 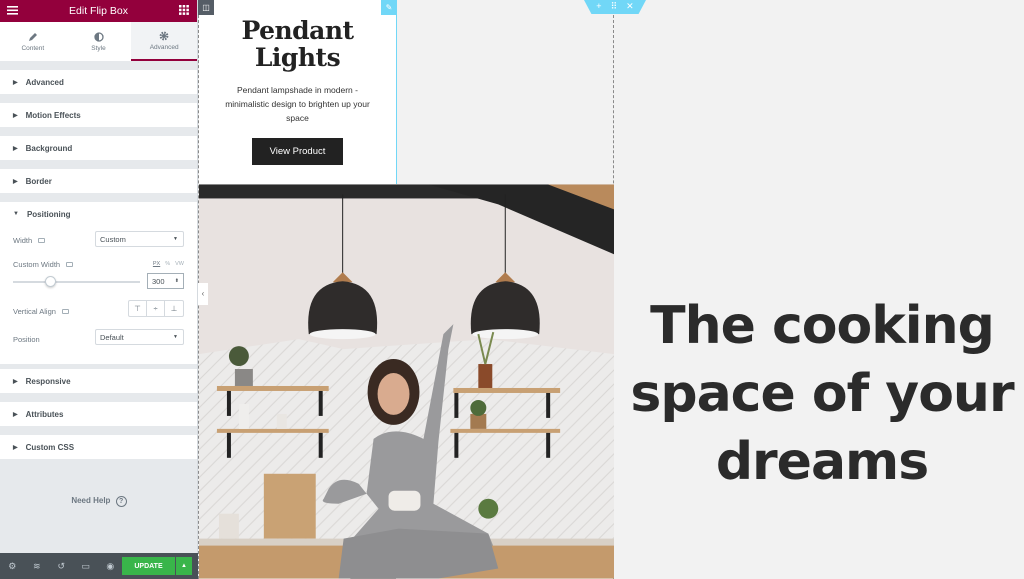 I want to click on unit-vw: VW, so click(x=179, y=264).